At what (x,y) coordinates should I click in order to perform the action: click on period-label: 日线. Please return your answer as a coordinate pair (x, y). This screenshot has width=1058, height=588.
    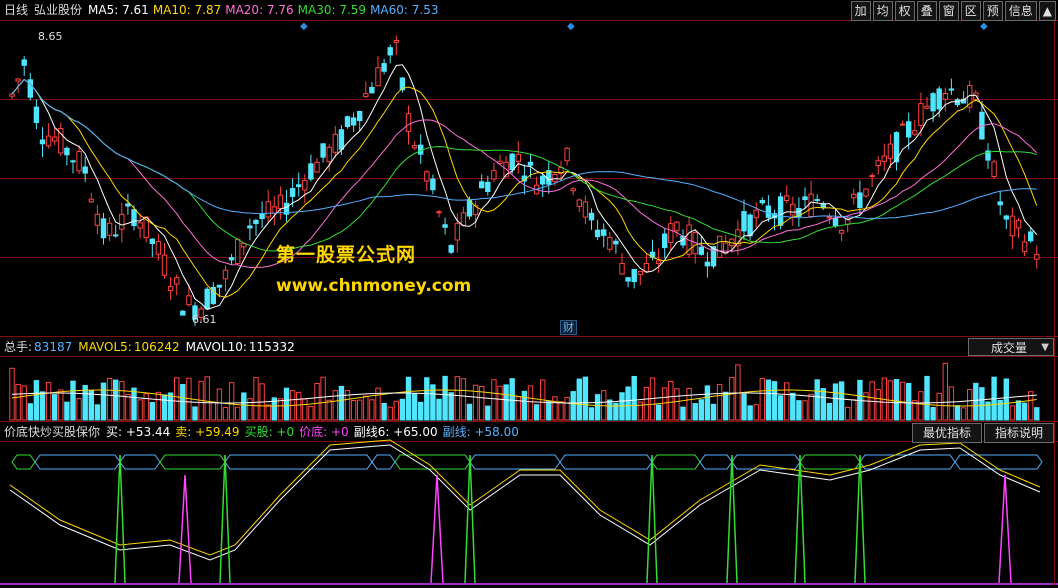
    Looking at the image, I should click on (16, 10).